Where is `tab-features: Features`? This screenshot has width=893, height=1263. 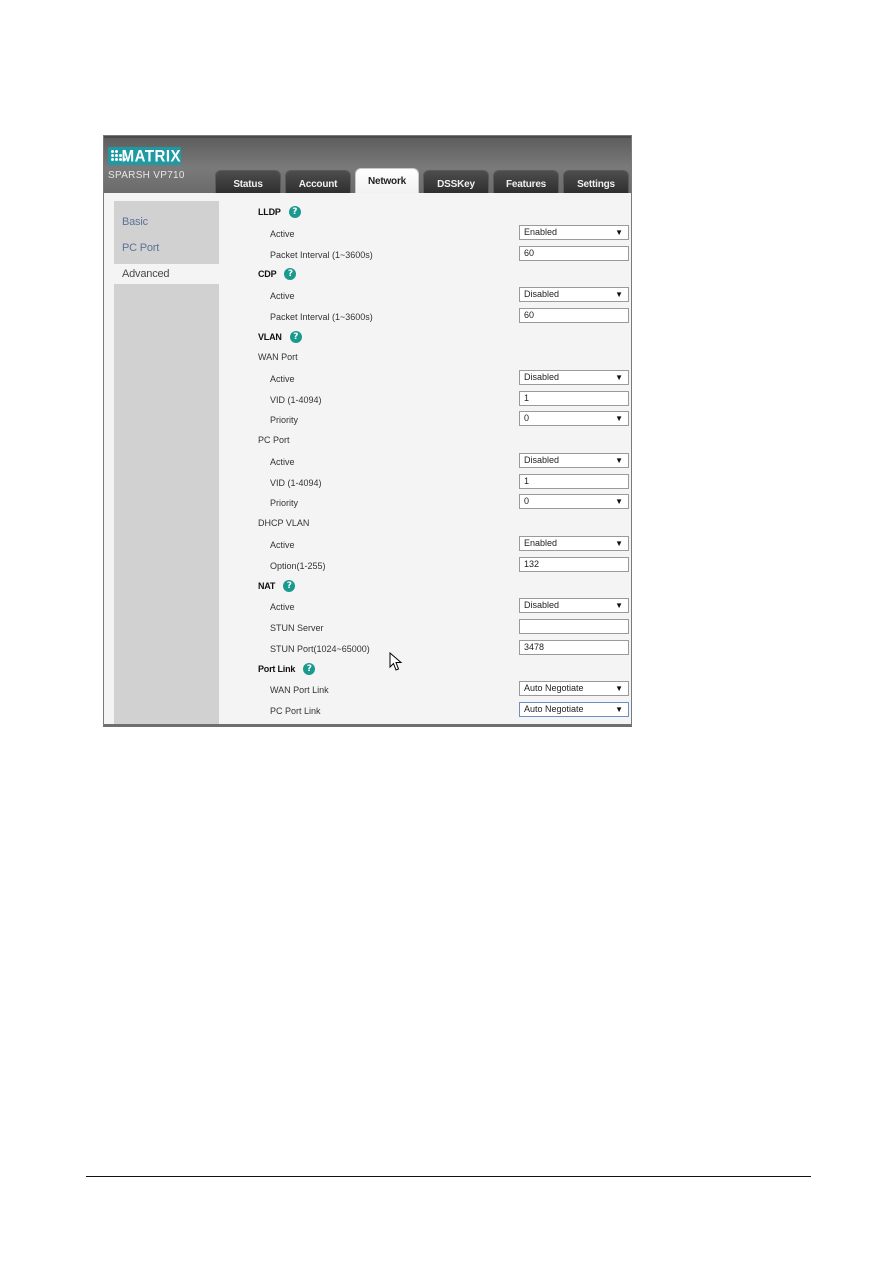 tab-features: Features is located at coordinates (526, 182).